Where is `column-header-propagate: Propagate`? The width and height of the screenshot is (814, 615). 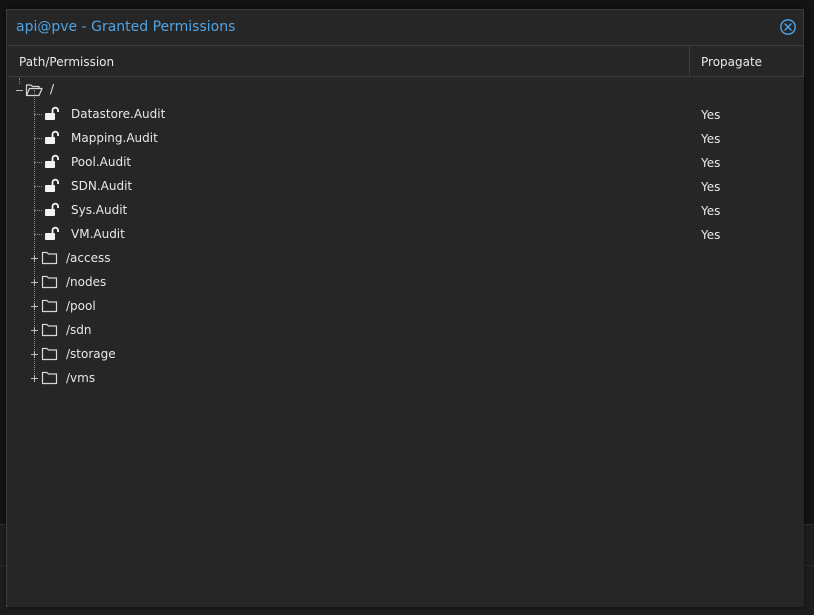 column-header-propagate: Propagate is located at coordinates (747, 61).